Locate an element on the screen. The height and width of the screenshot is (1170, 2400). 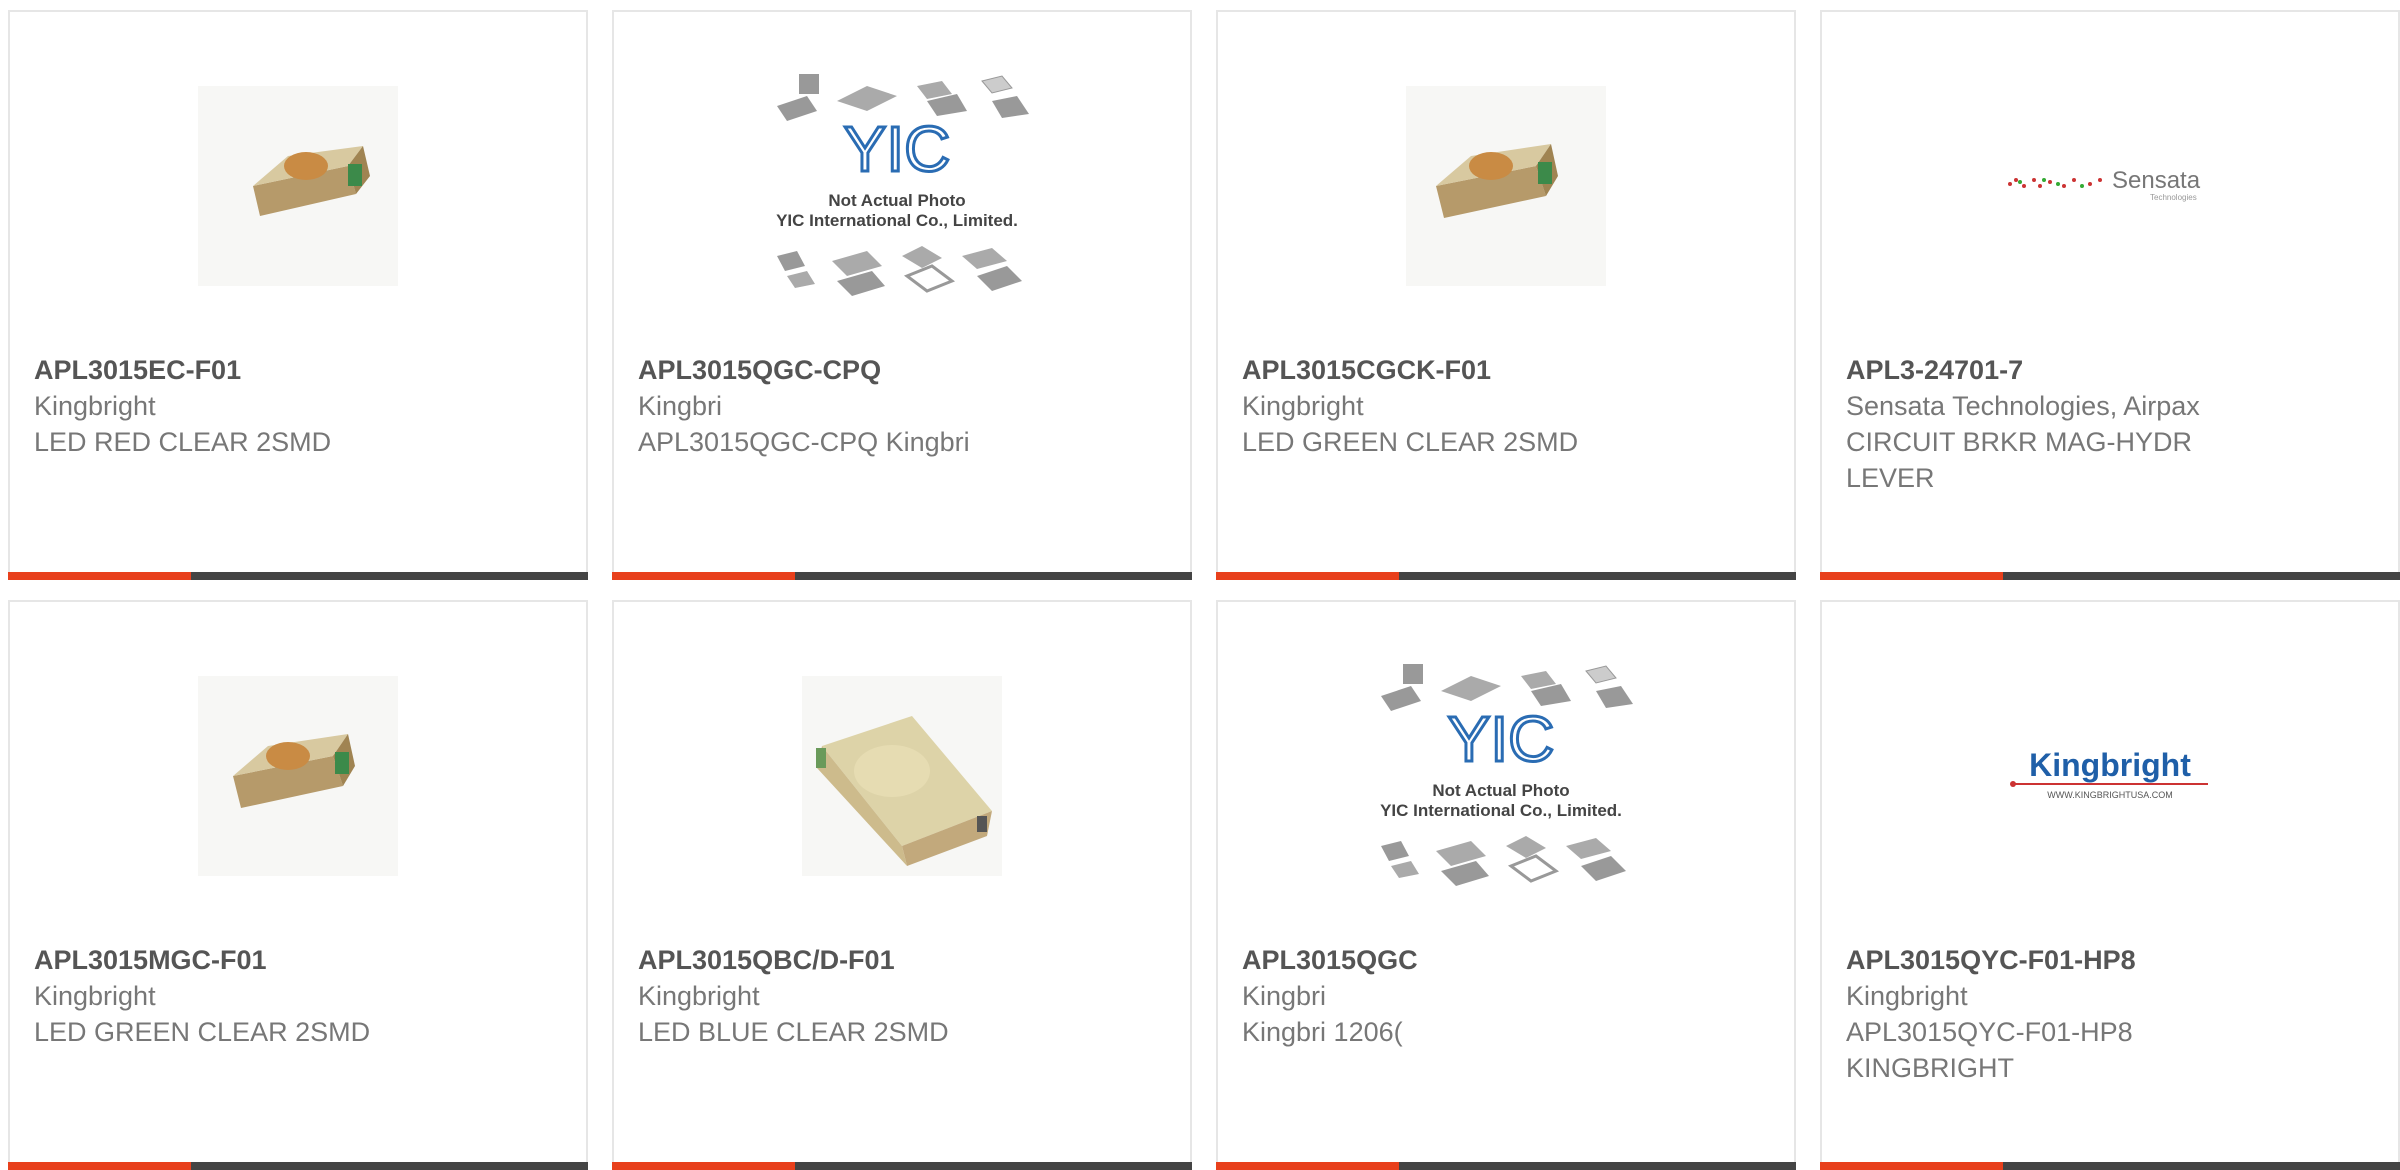
part-number: APL3015MGC-F01 is located at coordinates (298, 960).